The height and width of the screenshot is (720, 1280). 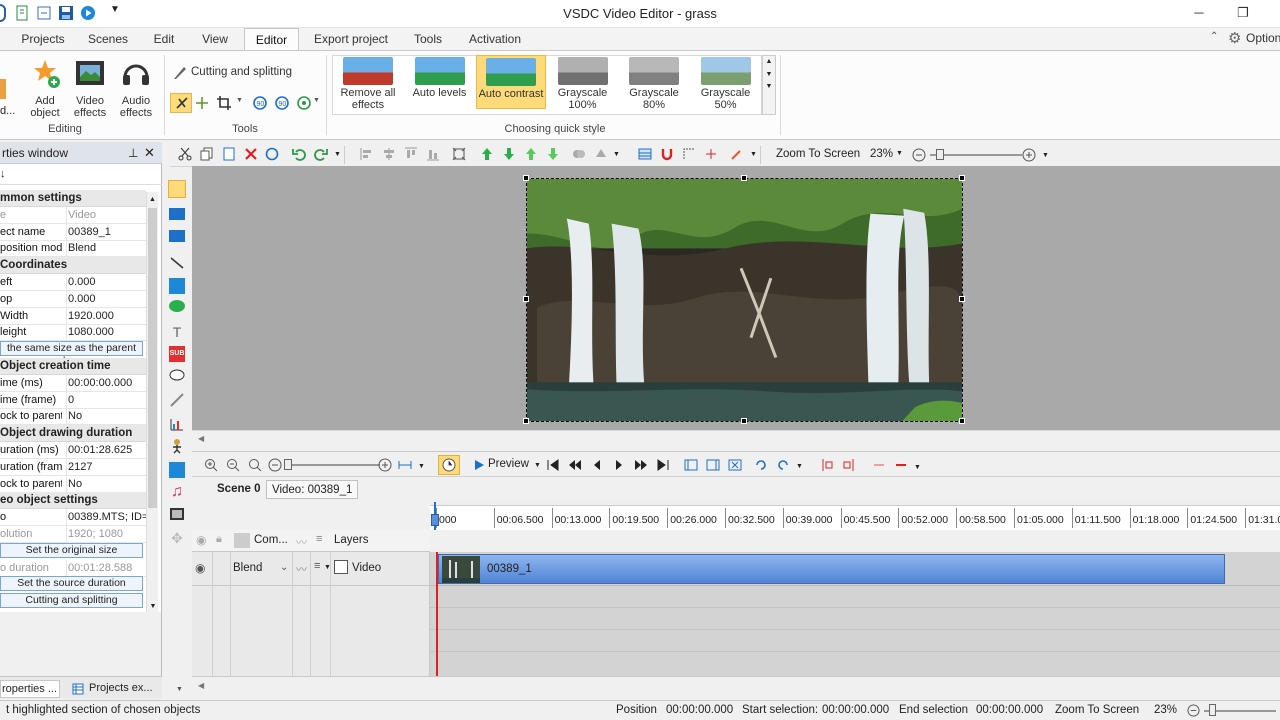 What do you see at coordinates (207, 154) in the screenshot?
I see `copy-icon` at bounding box center [207, 154].